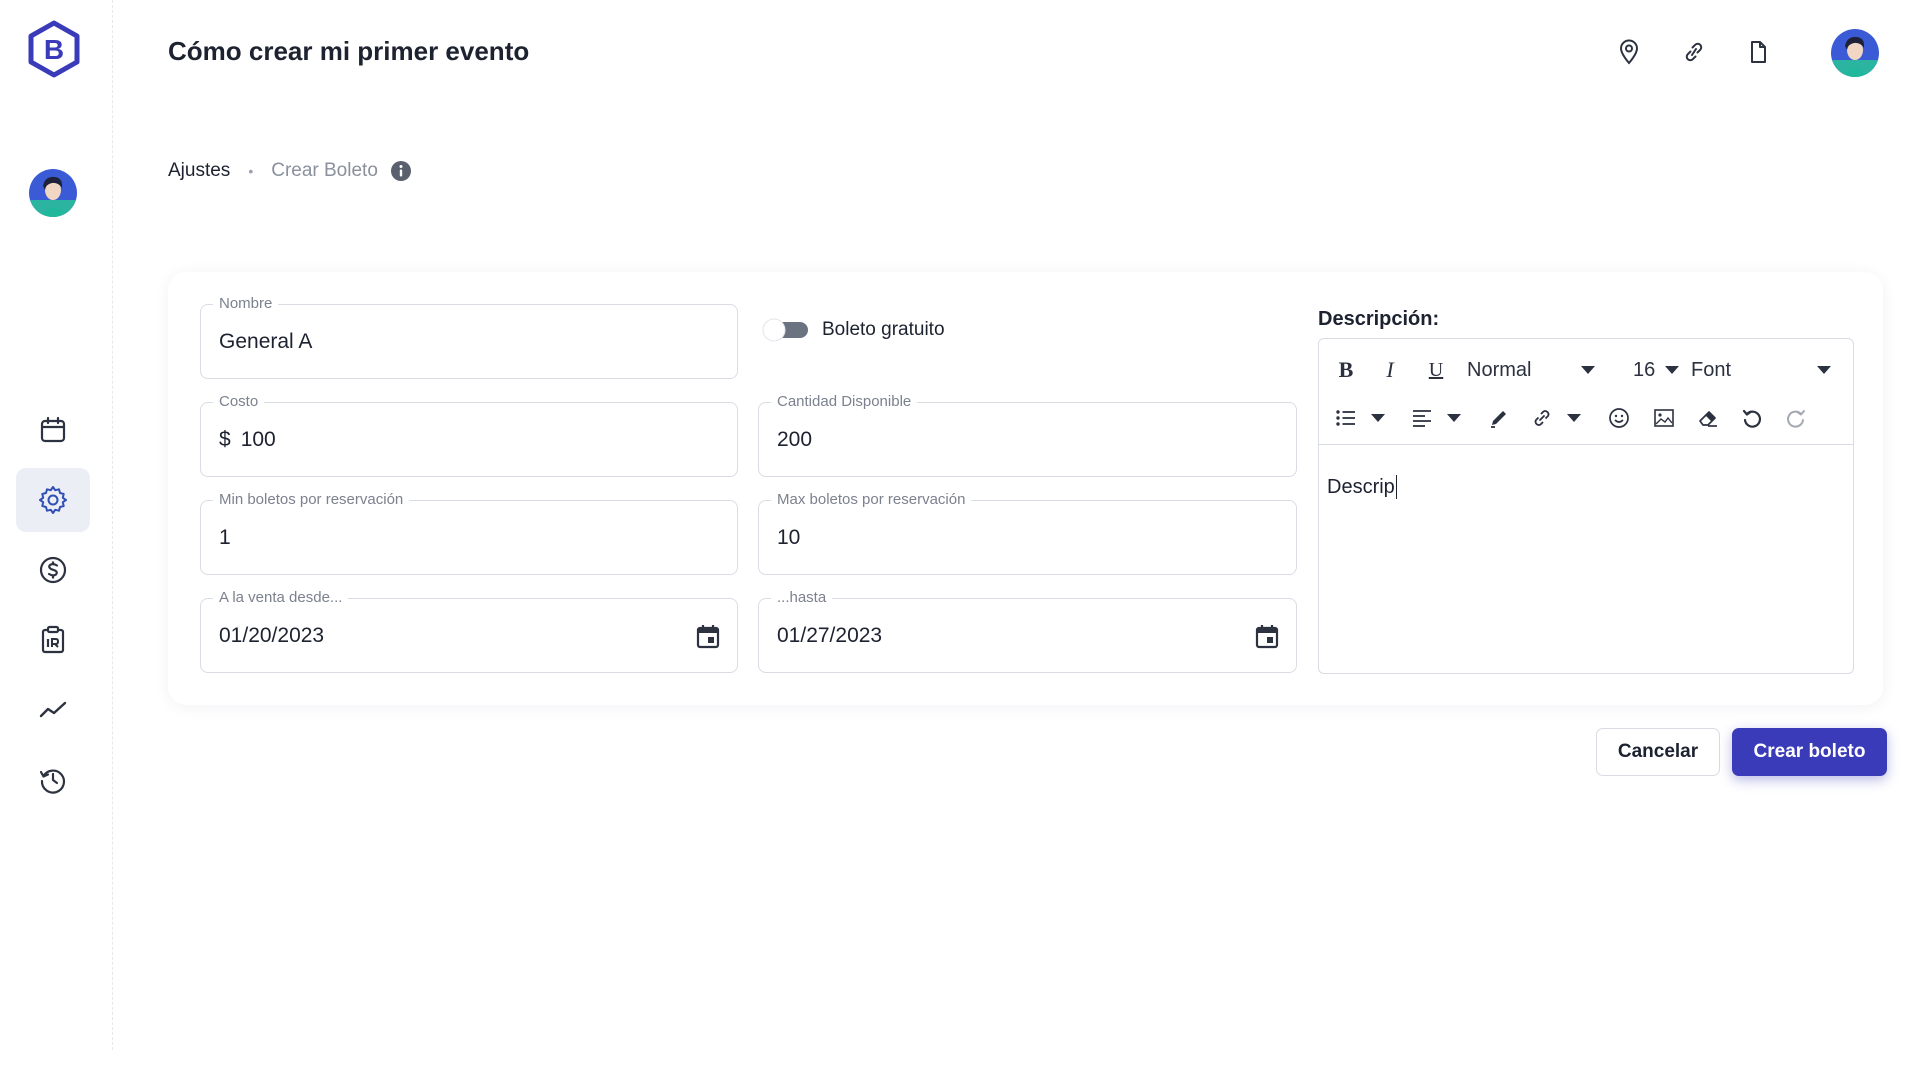  I want to click on description-editor: B I U Normal 16 Font Descrip, so click(1586, 506).